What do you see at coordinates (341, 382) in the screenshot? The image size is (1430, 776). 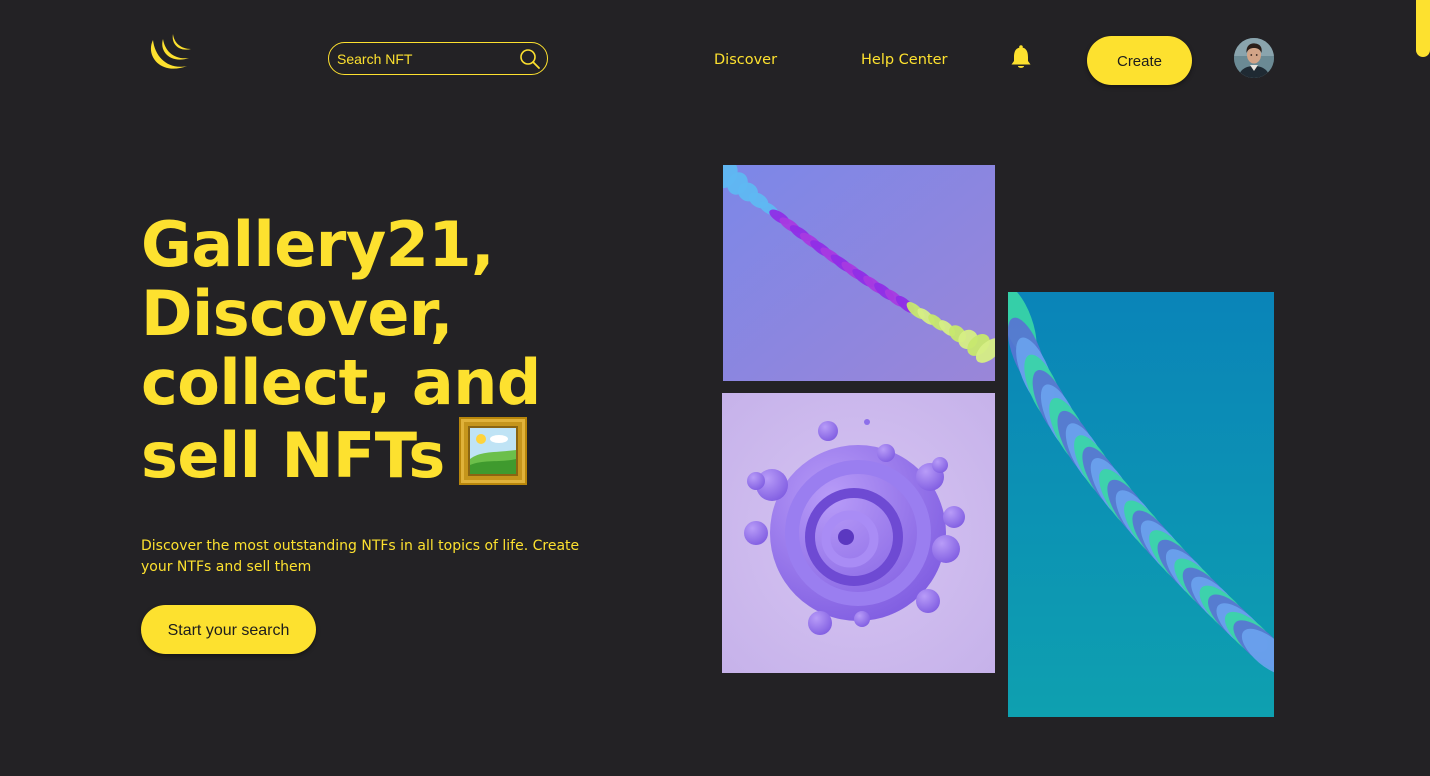 I see `hero-title-line-3: collect, and` at bounding box center [341, 382].